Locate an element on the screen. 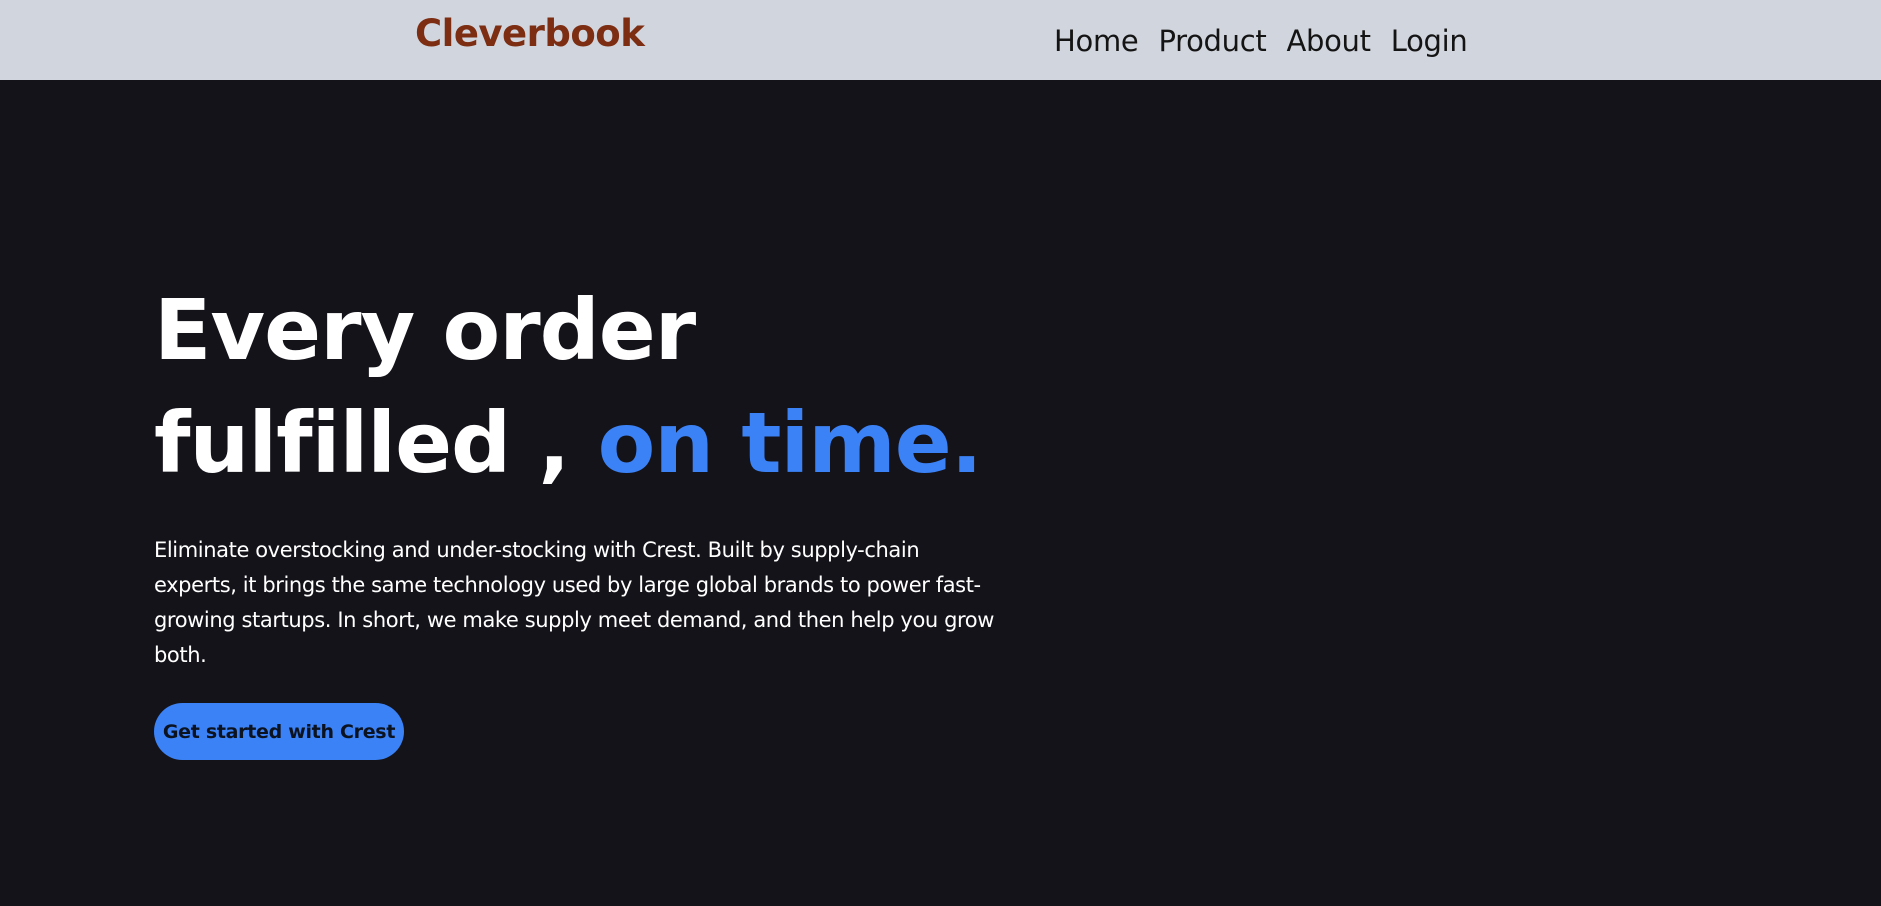 This screenshot has height=906, width=1881. nav-links: Home Product About Login is located at coordinates (1261, 41).